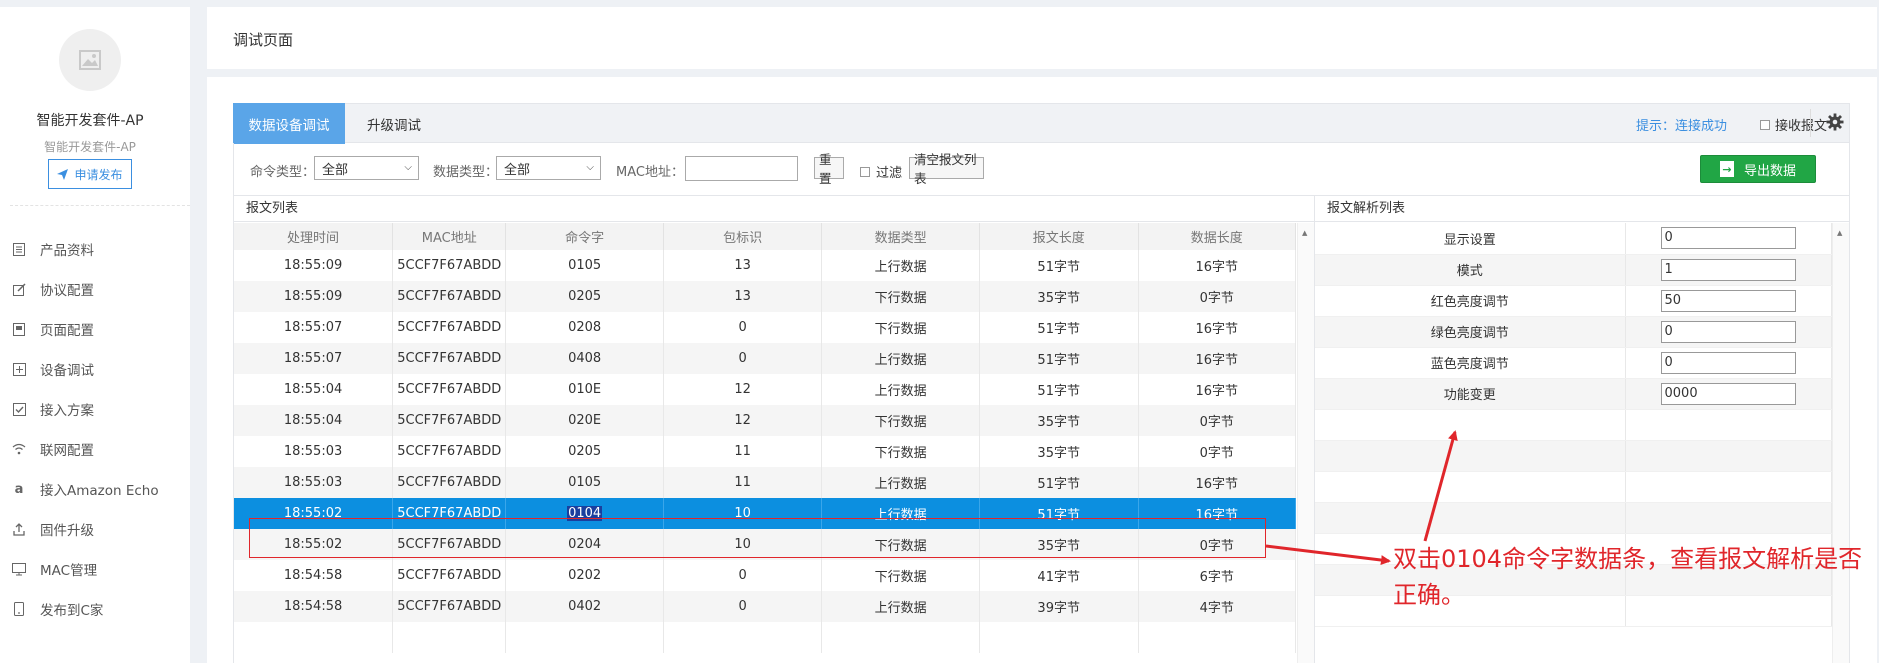 This screenshot has width=1879, height=663. What do you see at coordinates (314, 389) in the screenshot?
I see `table-cell: 18:55:04` at bounding box center [314, 389].